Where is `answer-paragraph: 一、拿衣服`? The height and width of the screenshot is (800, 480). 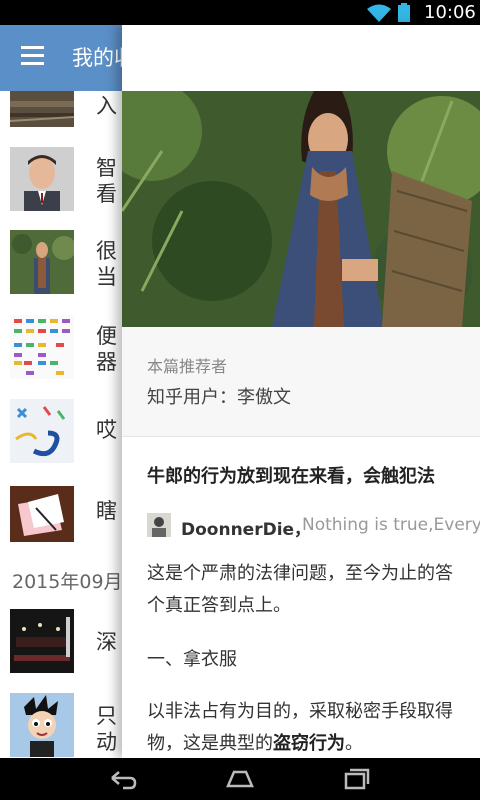
answer-paragraph: 一、拿衣服 is located at coordinates (192, 659).